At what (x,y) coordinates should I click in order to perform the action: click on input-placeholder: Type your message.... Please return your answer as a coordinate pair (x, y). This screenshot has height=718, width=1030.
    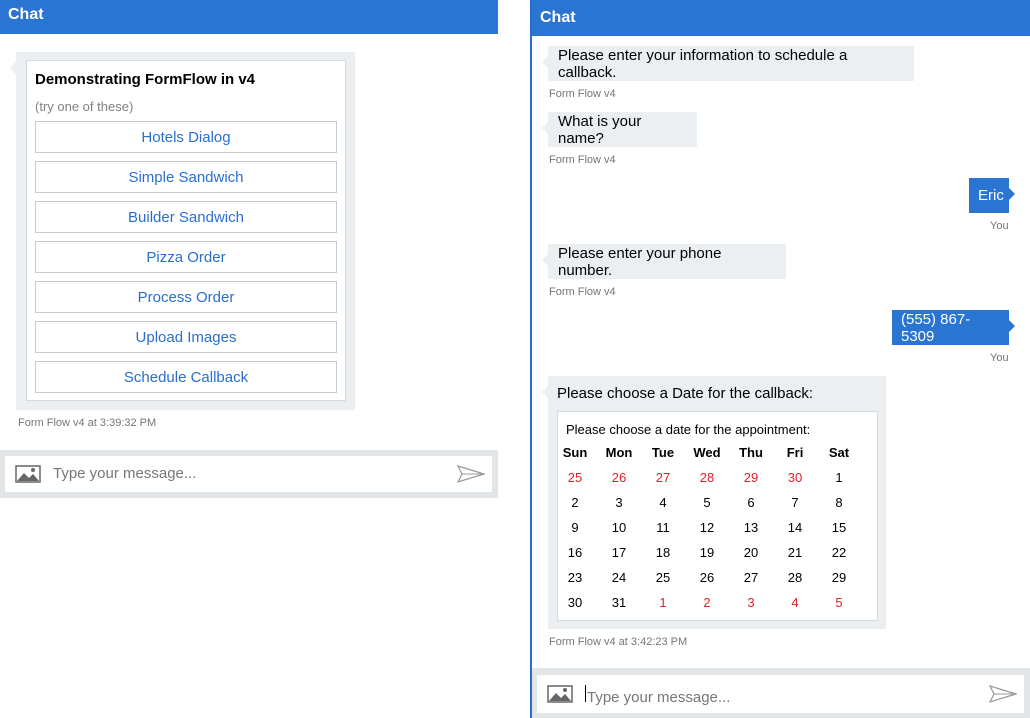
    Looking at the image, I should click on (659, 697).